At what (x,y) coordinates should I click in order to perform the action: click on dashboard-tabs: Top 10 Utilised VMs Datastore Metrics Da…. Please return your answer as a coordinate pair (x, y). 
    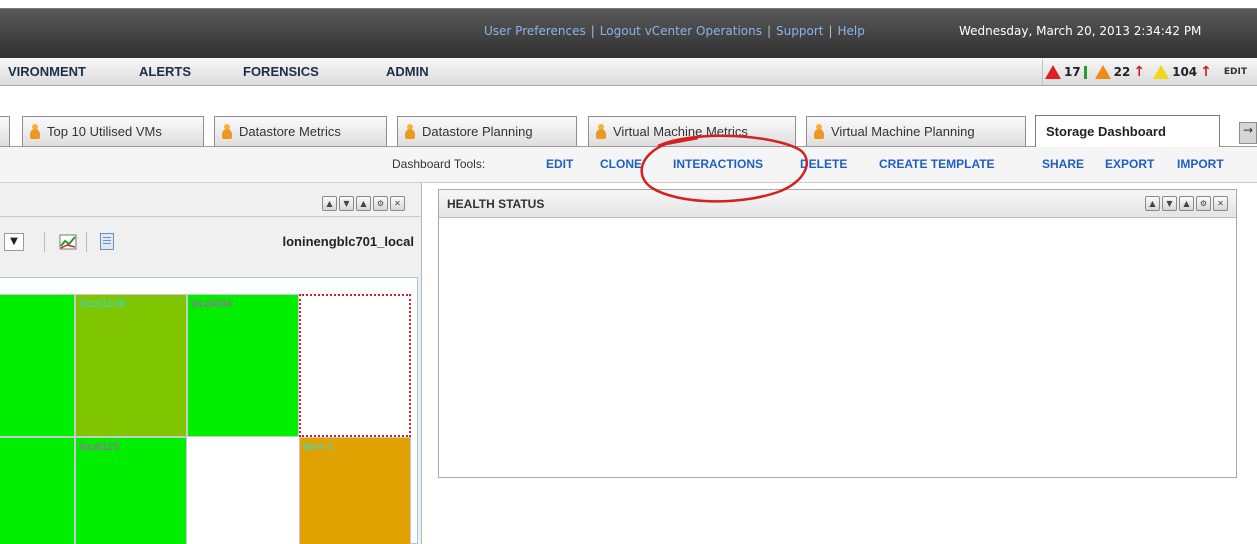
    Looking at the image, I should click on (628, 129).